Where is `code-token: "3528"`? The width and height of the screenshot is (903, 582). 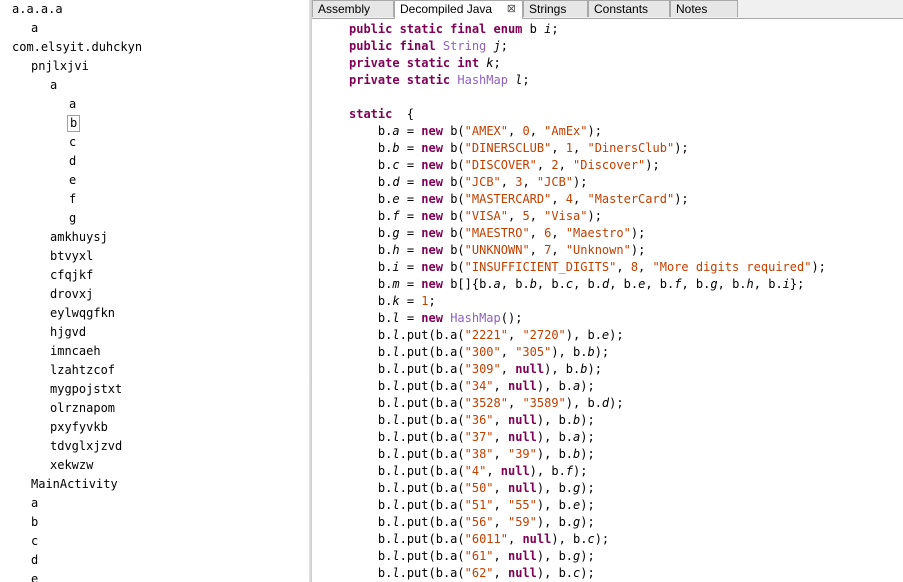 code-token: "3528" is located at coordinates (486, 403).